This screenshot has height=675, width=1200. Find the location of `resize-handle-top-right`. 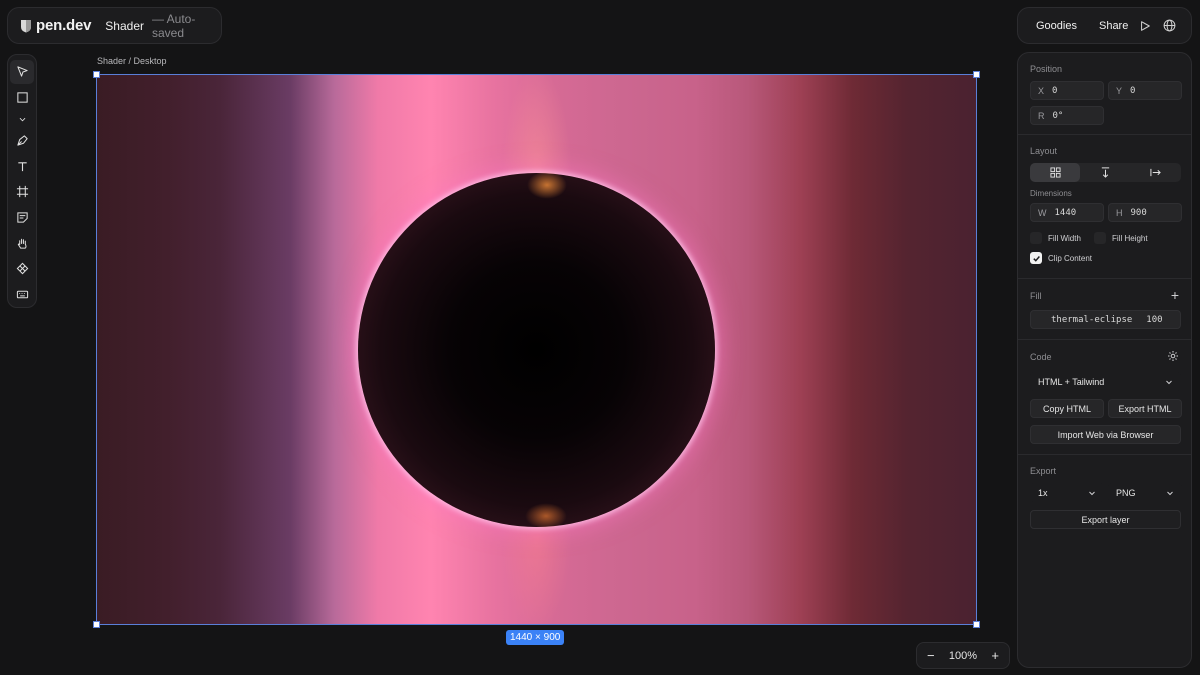

resize-handle-top-right is located at coordinates (976, 74).